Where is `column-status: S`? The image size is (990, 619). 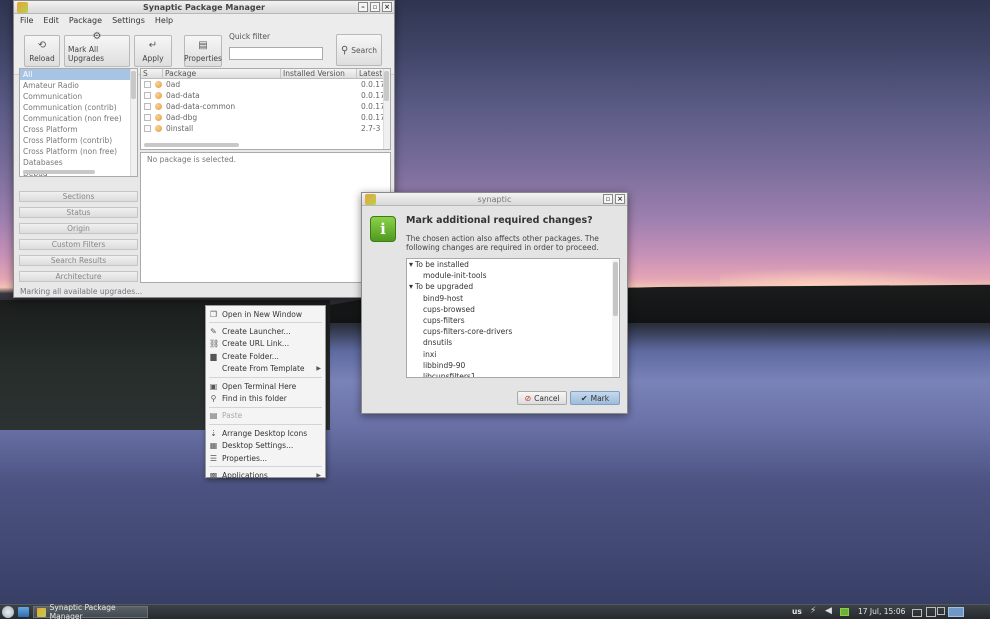 column-status: S is located at coordinates (152, 73).